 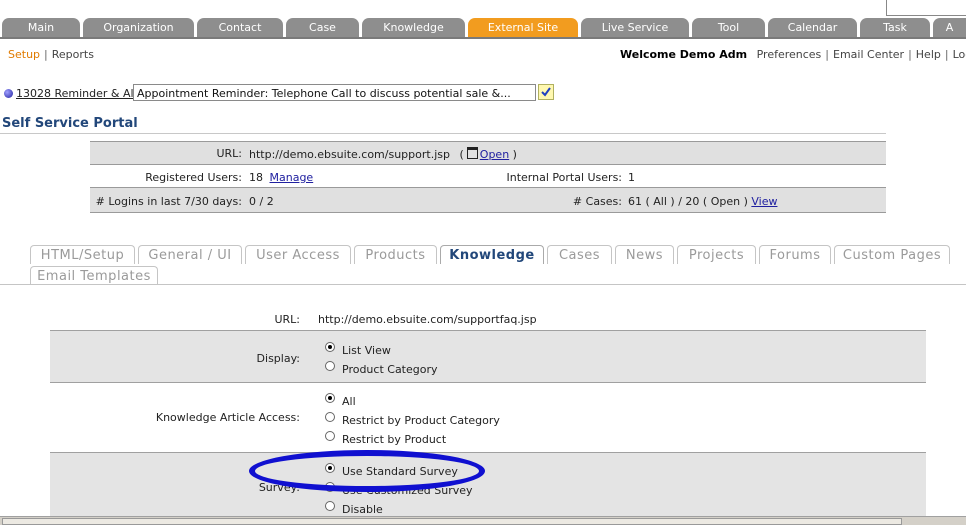 I want to click on subtab-products: Products, so click(x=395, y=254).